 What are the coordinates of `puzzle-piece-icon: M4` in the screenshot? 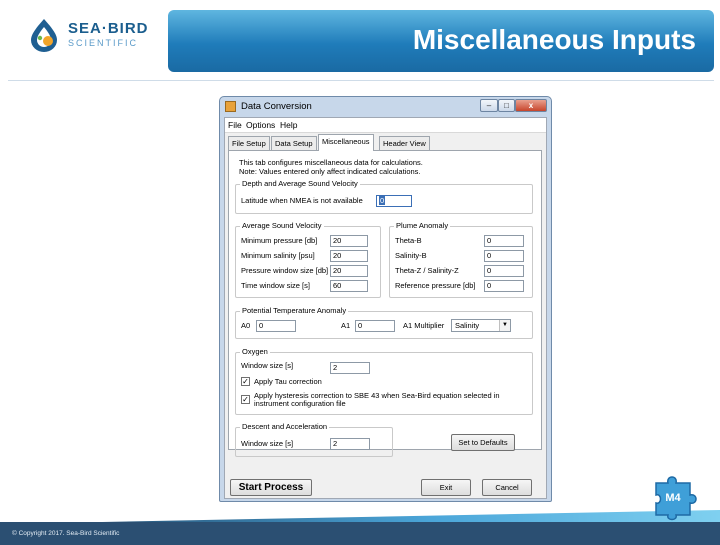 It's located at (676, 498).